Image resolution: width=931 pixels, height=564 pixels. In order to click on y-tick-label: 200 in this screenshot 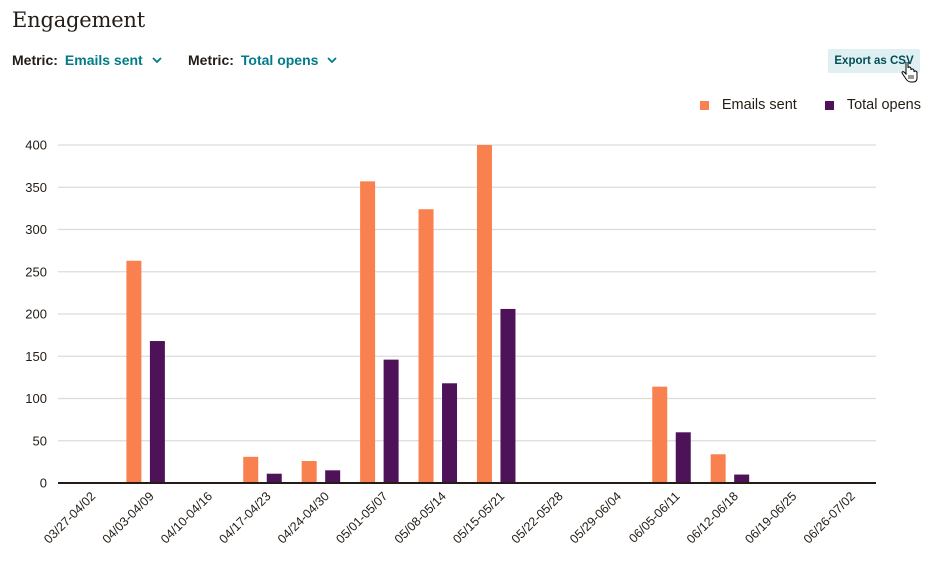, I will do `click(36, 314)`.